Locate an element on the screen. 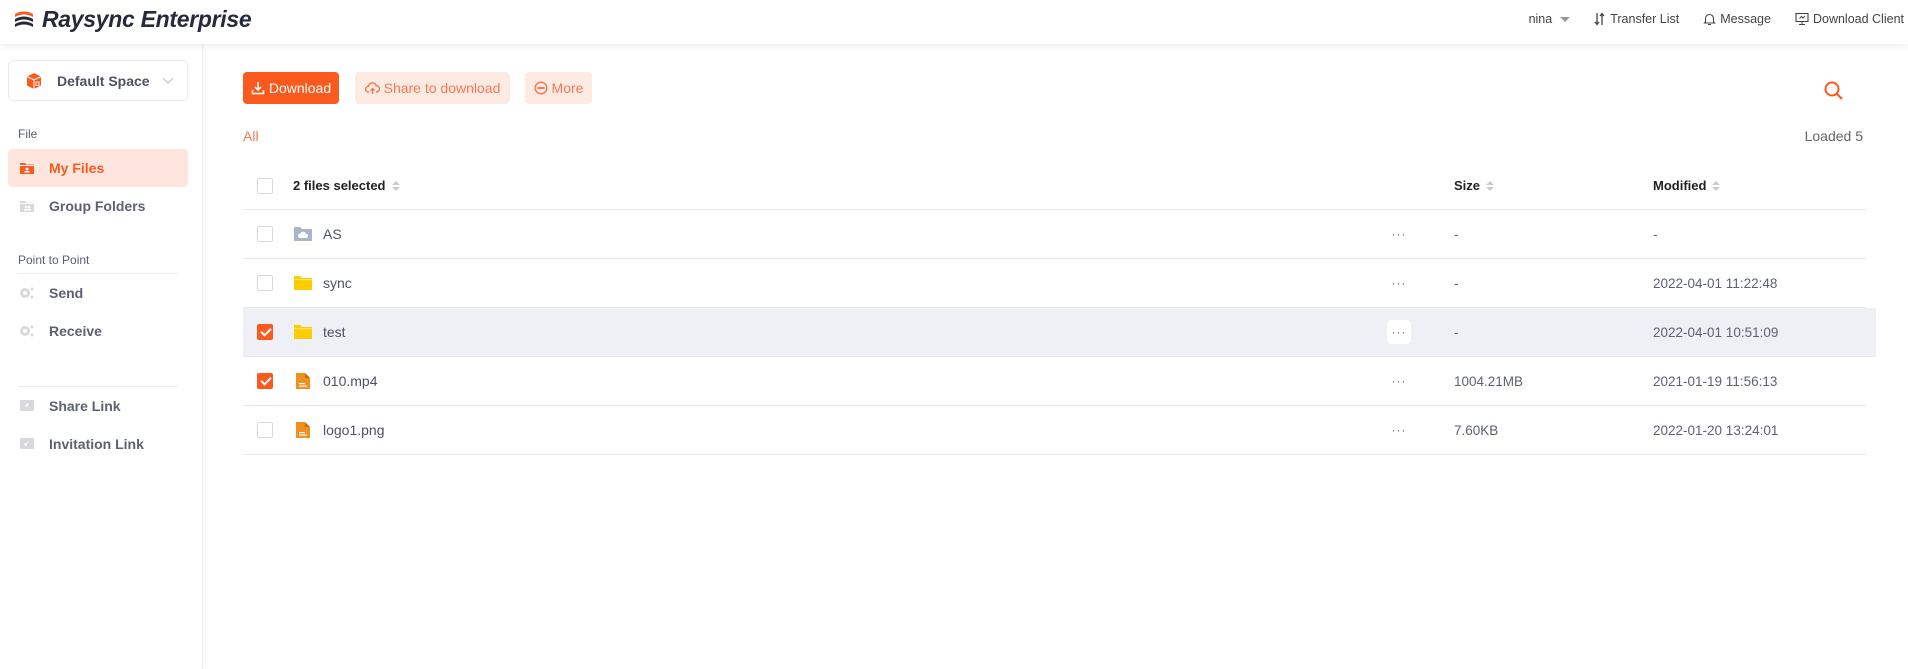  download-client-label: Download Client is located at coordinates (1858, 19).